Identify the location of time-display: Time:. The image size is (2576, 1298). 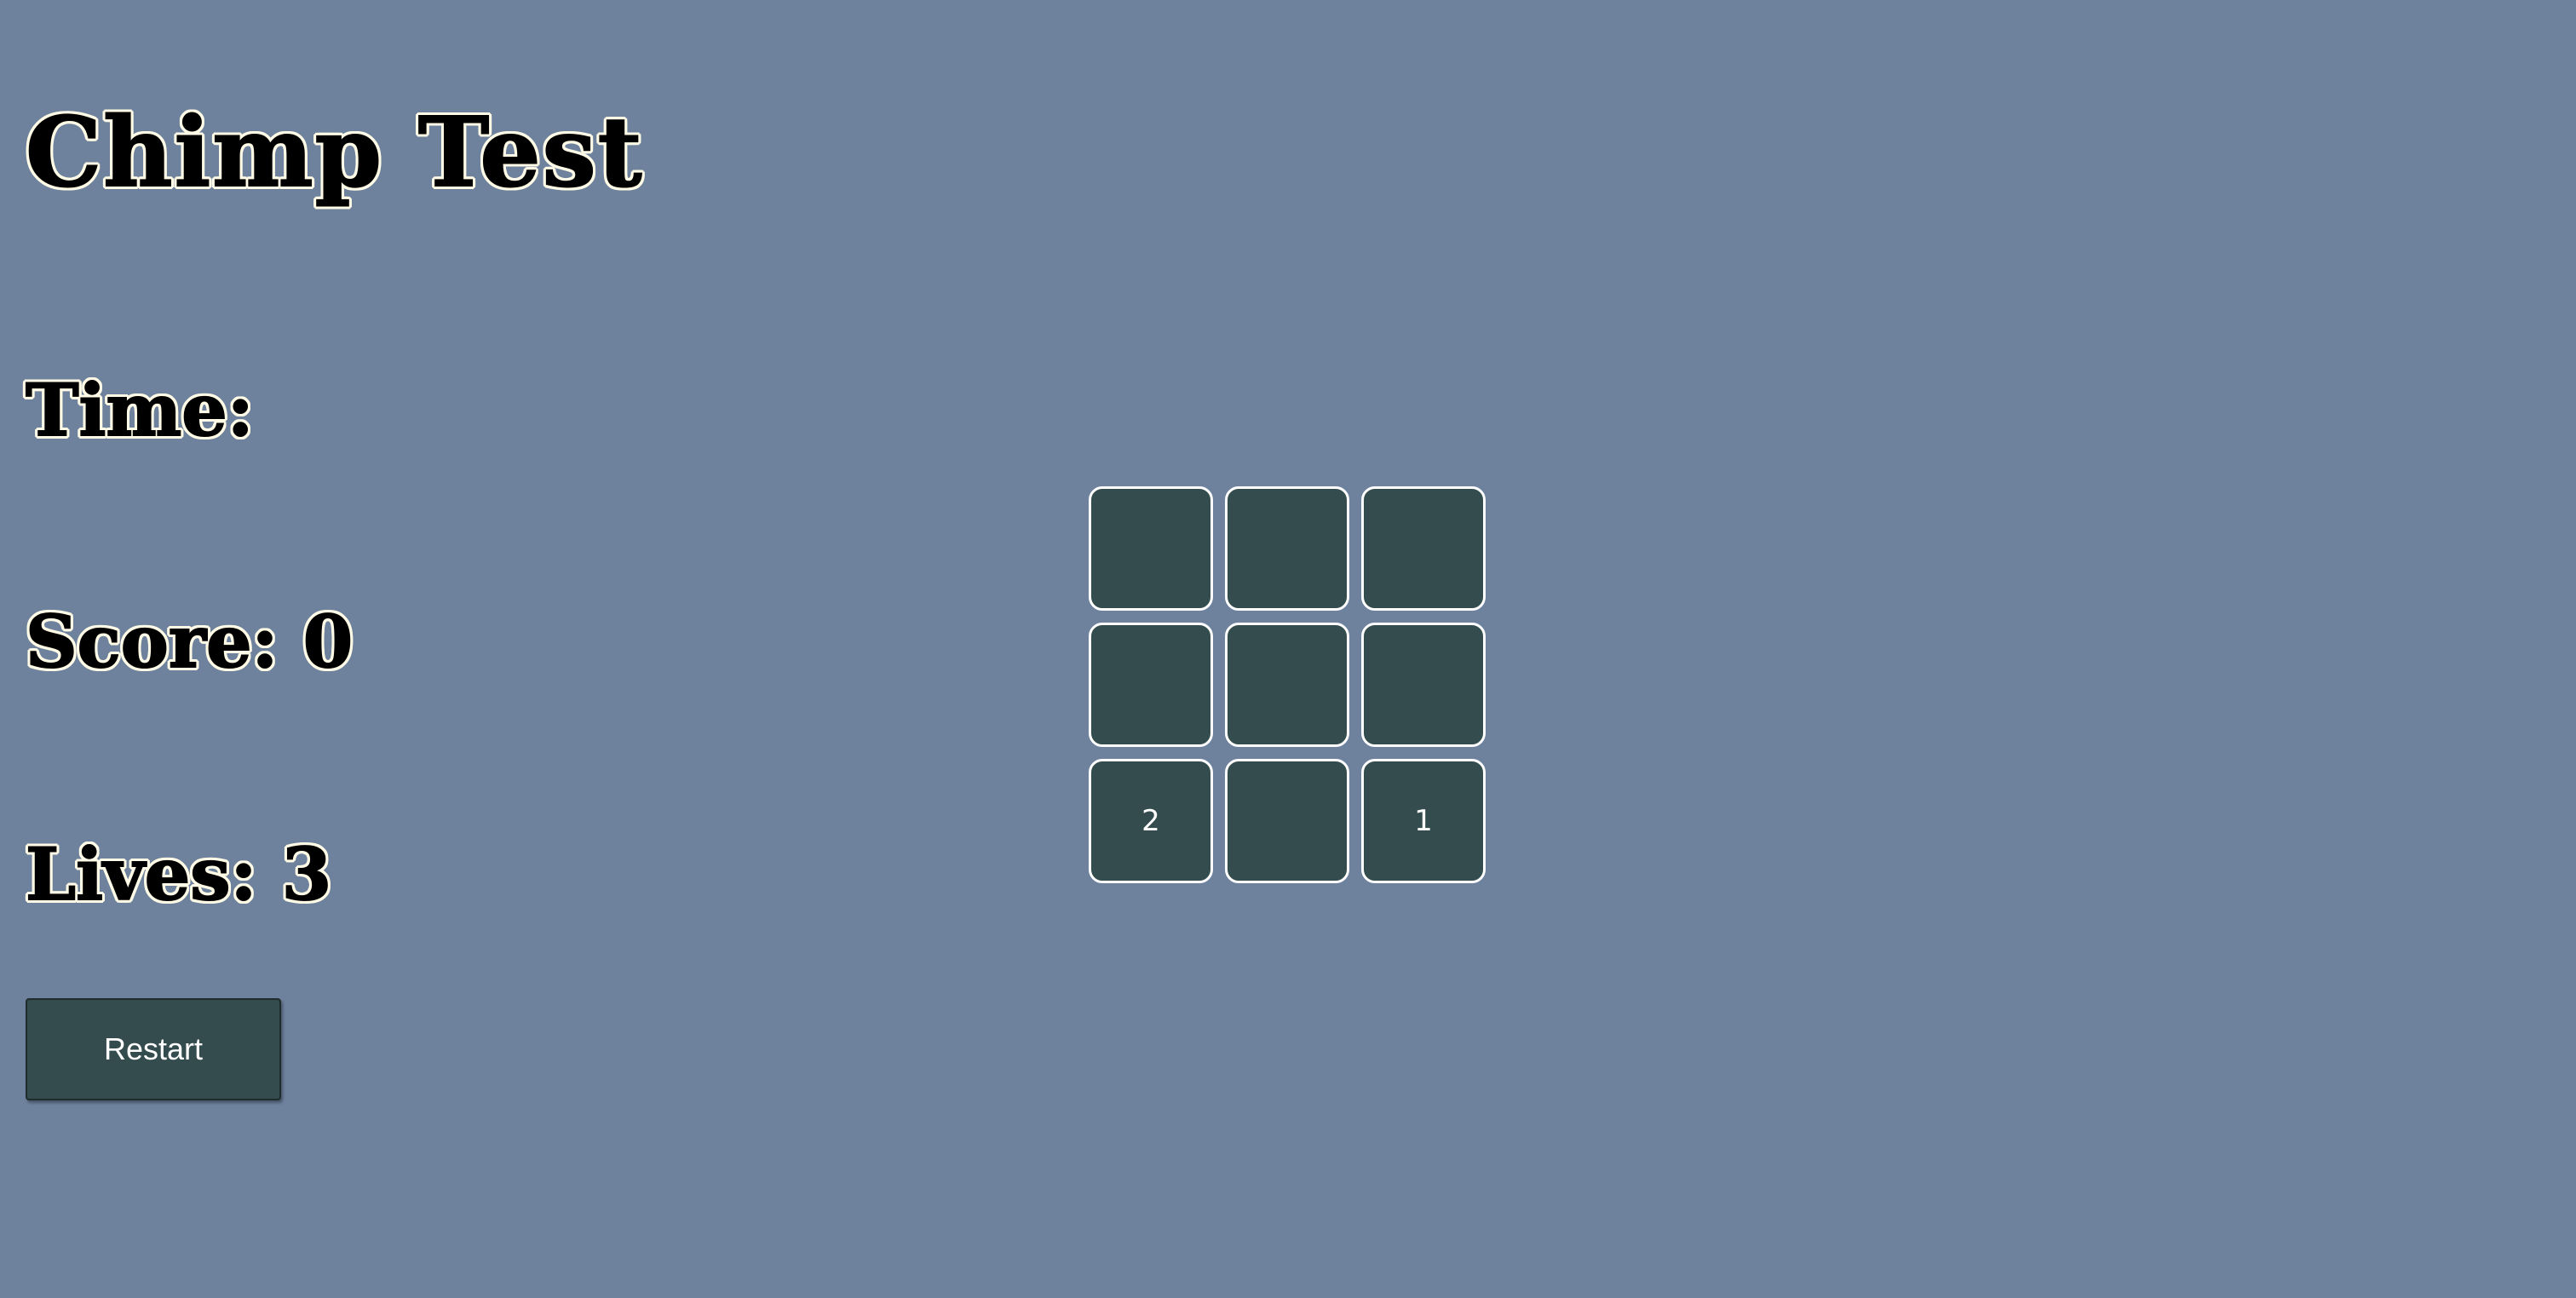
(140, 411).